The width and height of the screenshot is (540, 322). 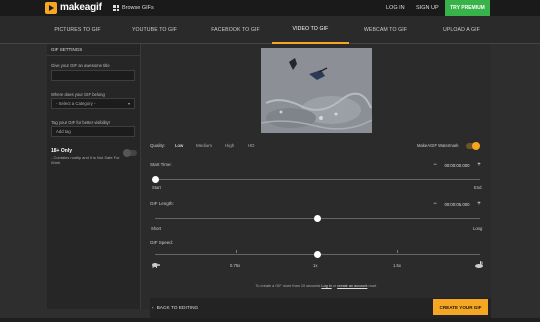 What do you see at coordinates (326, 286) in the screenshot?
I see `login-inline-link: Log in` at bounding box center [326, 286].